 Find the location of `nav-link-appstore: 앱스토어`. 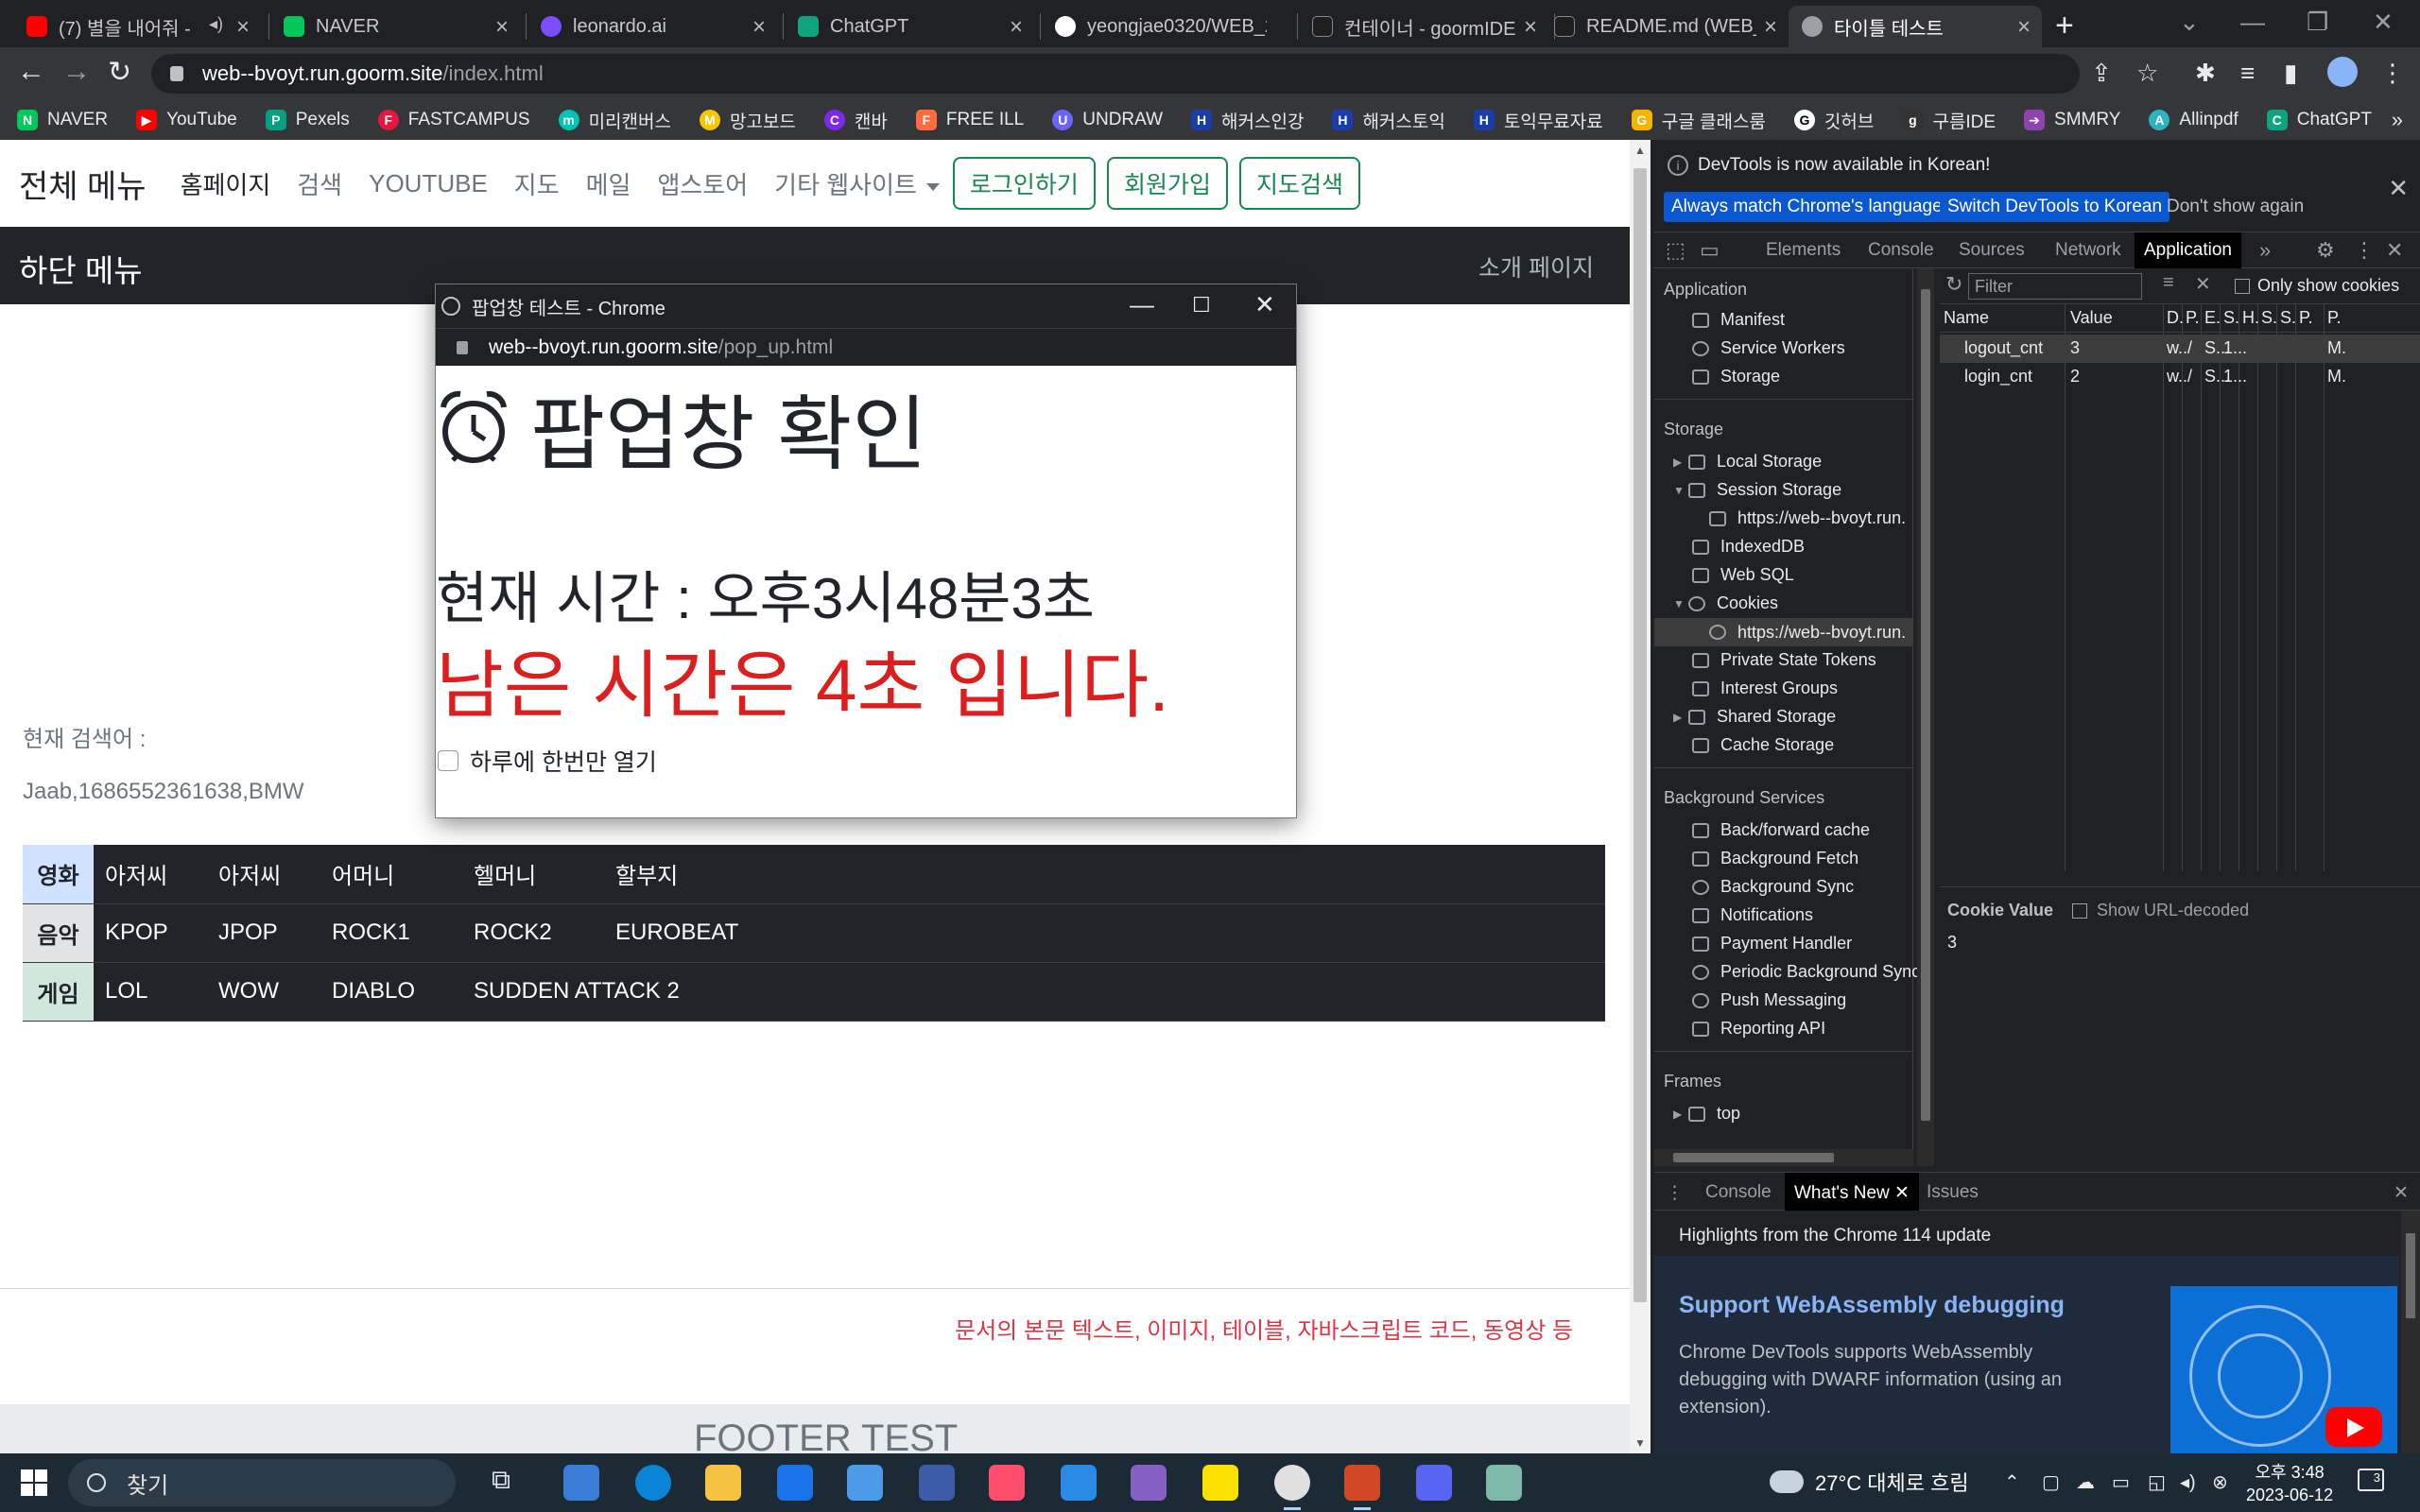

nav-link-appstore: 앱스토어 is located at coordinates (703, 183).